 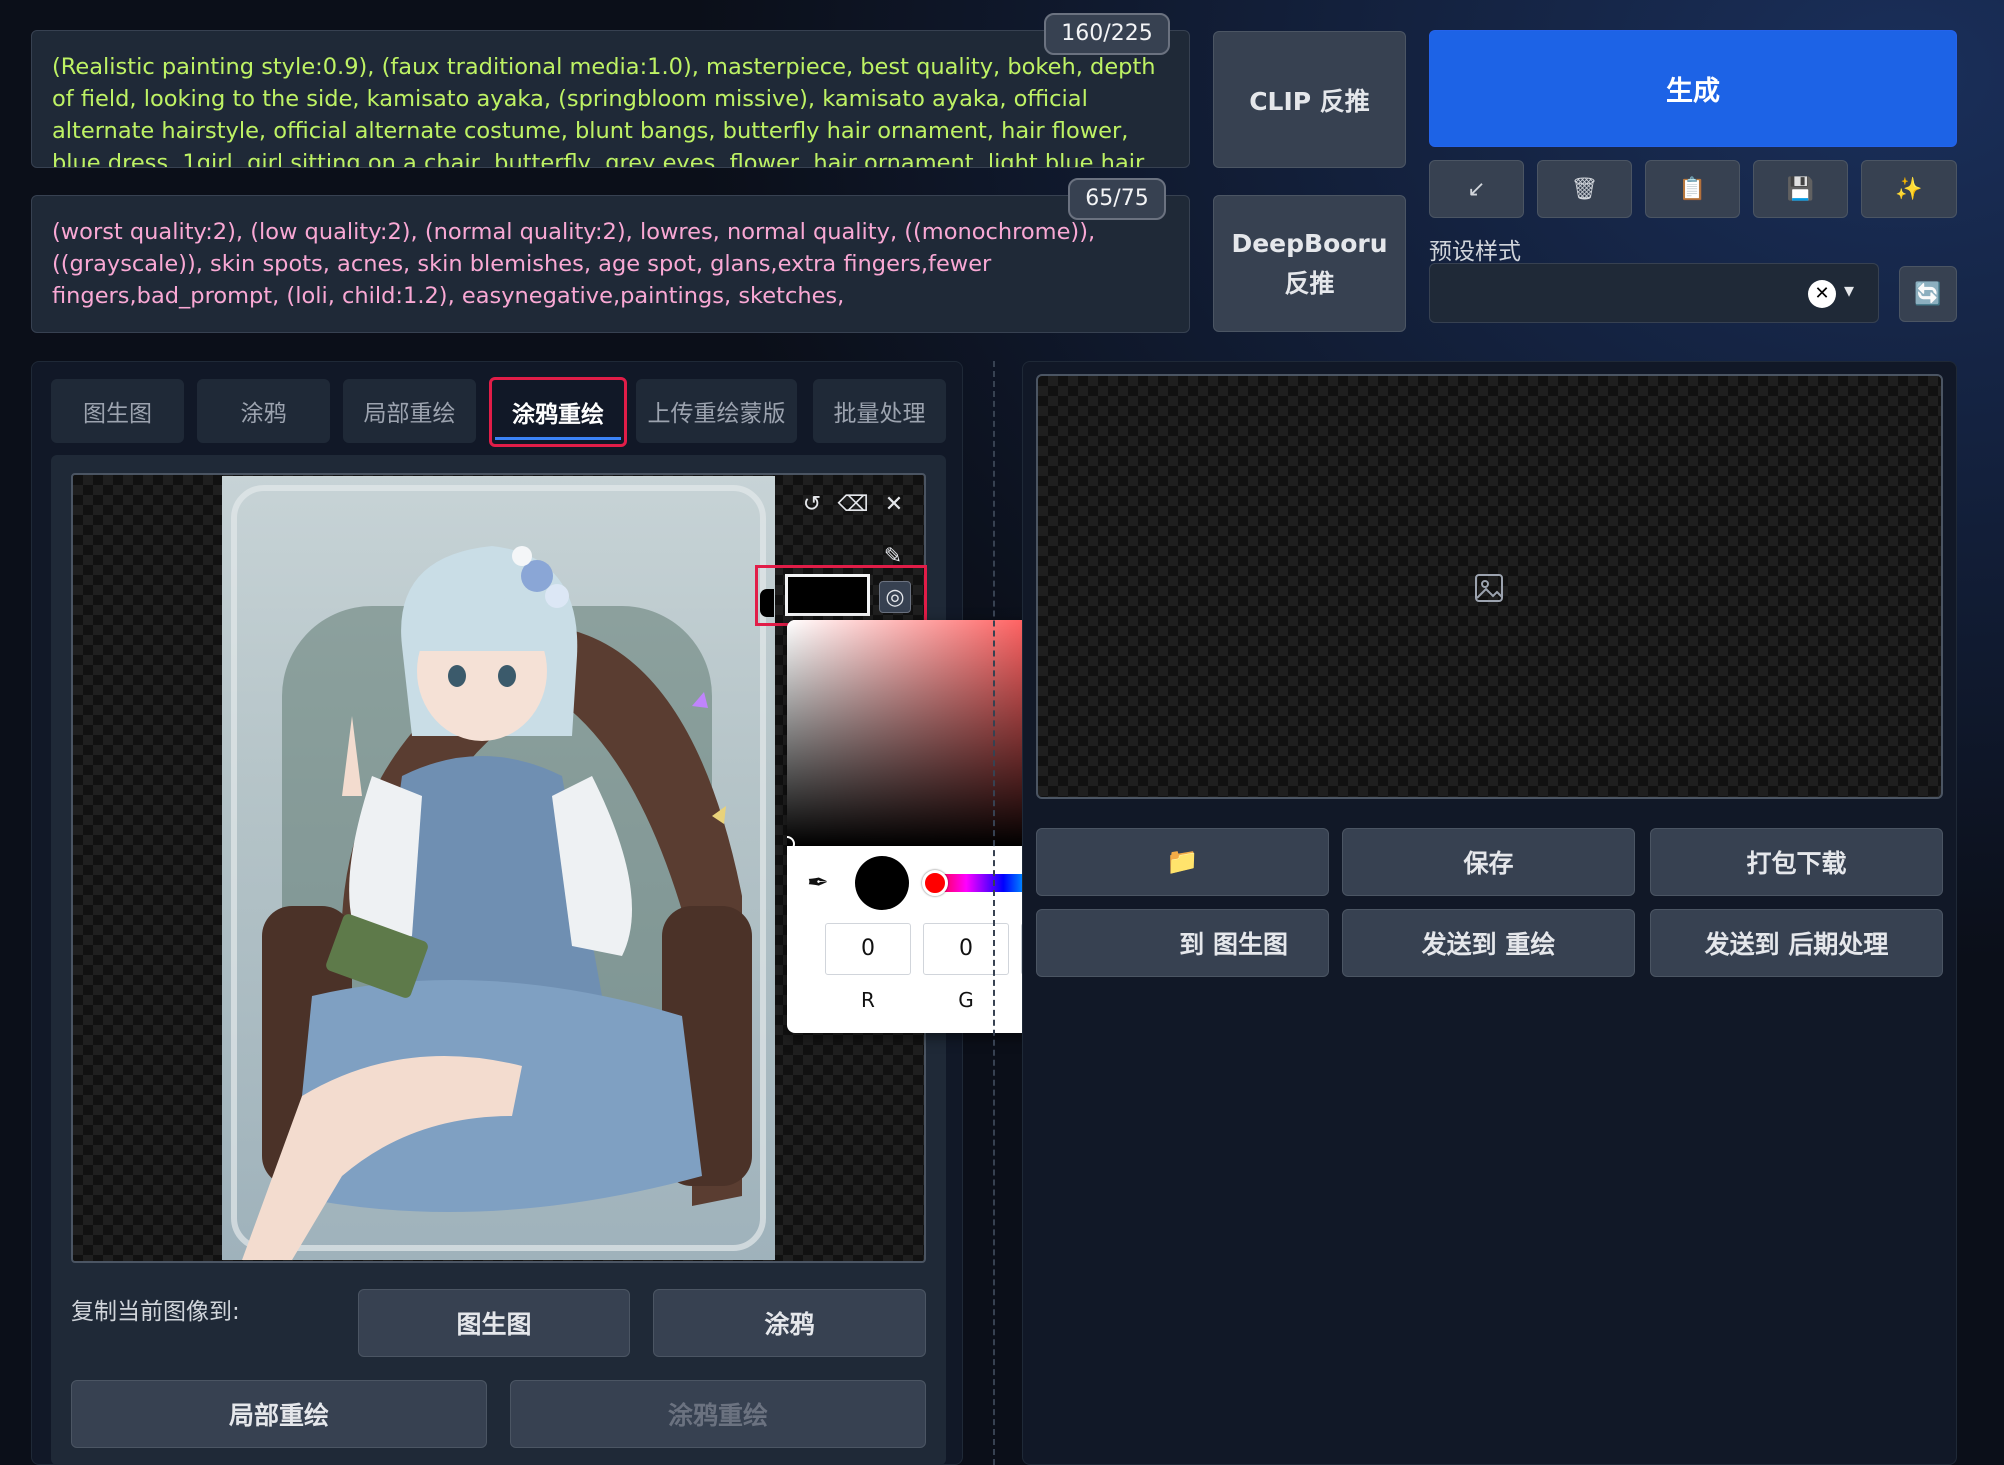 What do you see at coordinates (1488, 943) in the screenshot?
I see `send-to-inpaint-button: 发送到 重绘` at bounding box center [1488, 943].